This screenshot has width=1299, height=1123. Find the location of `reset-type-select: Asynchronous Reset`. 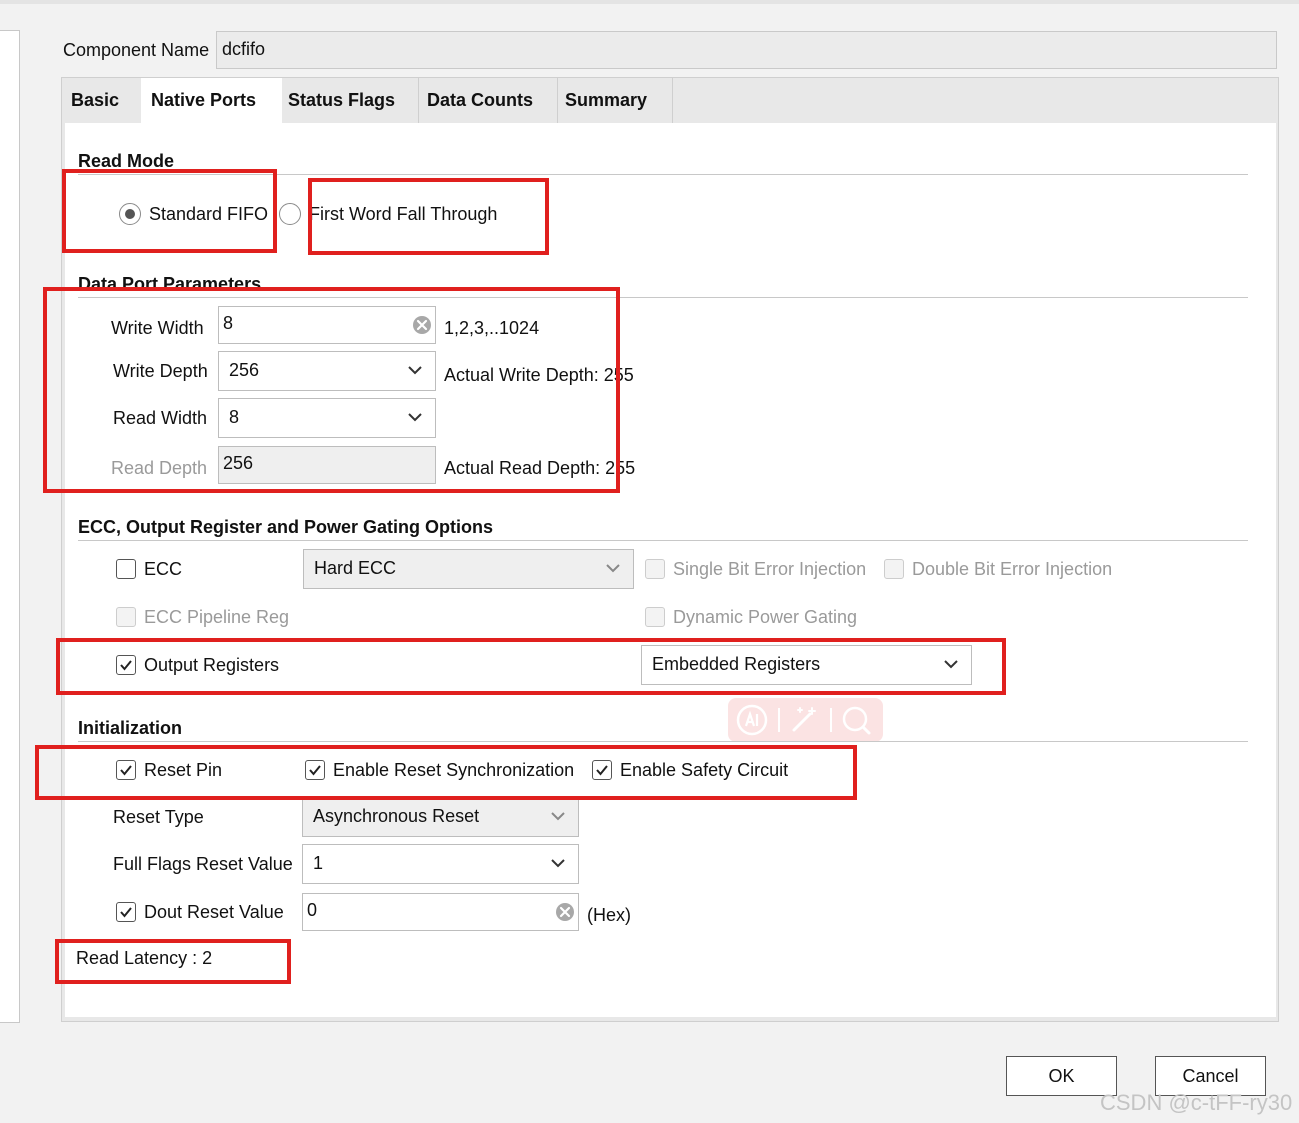

reset-type-select: Asynchronous Reset is located at coordinates (440, 817).